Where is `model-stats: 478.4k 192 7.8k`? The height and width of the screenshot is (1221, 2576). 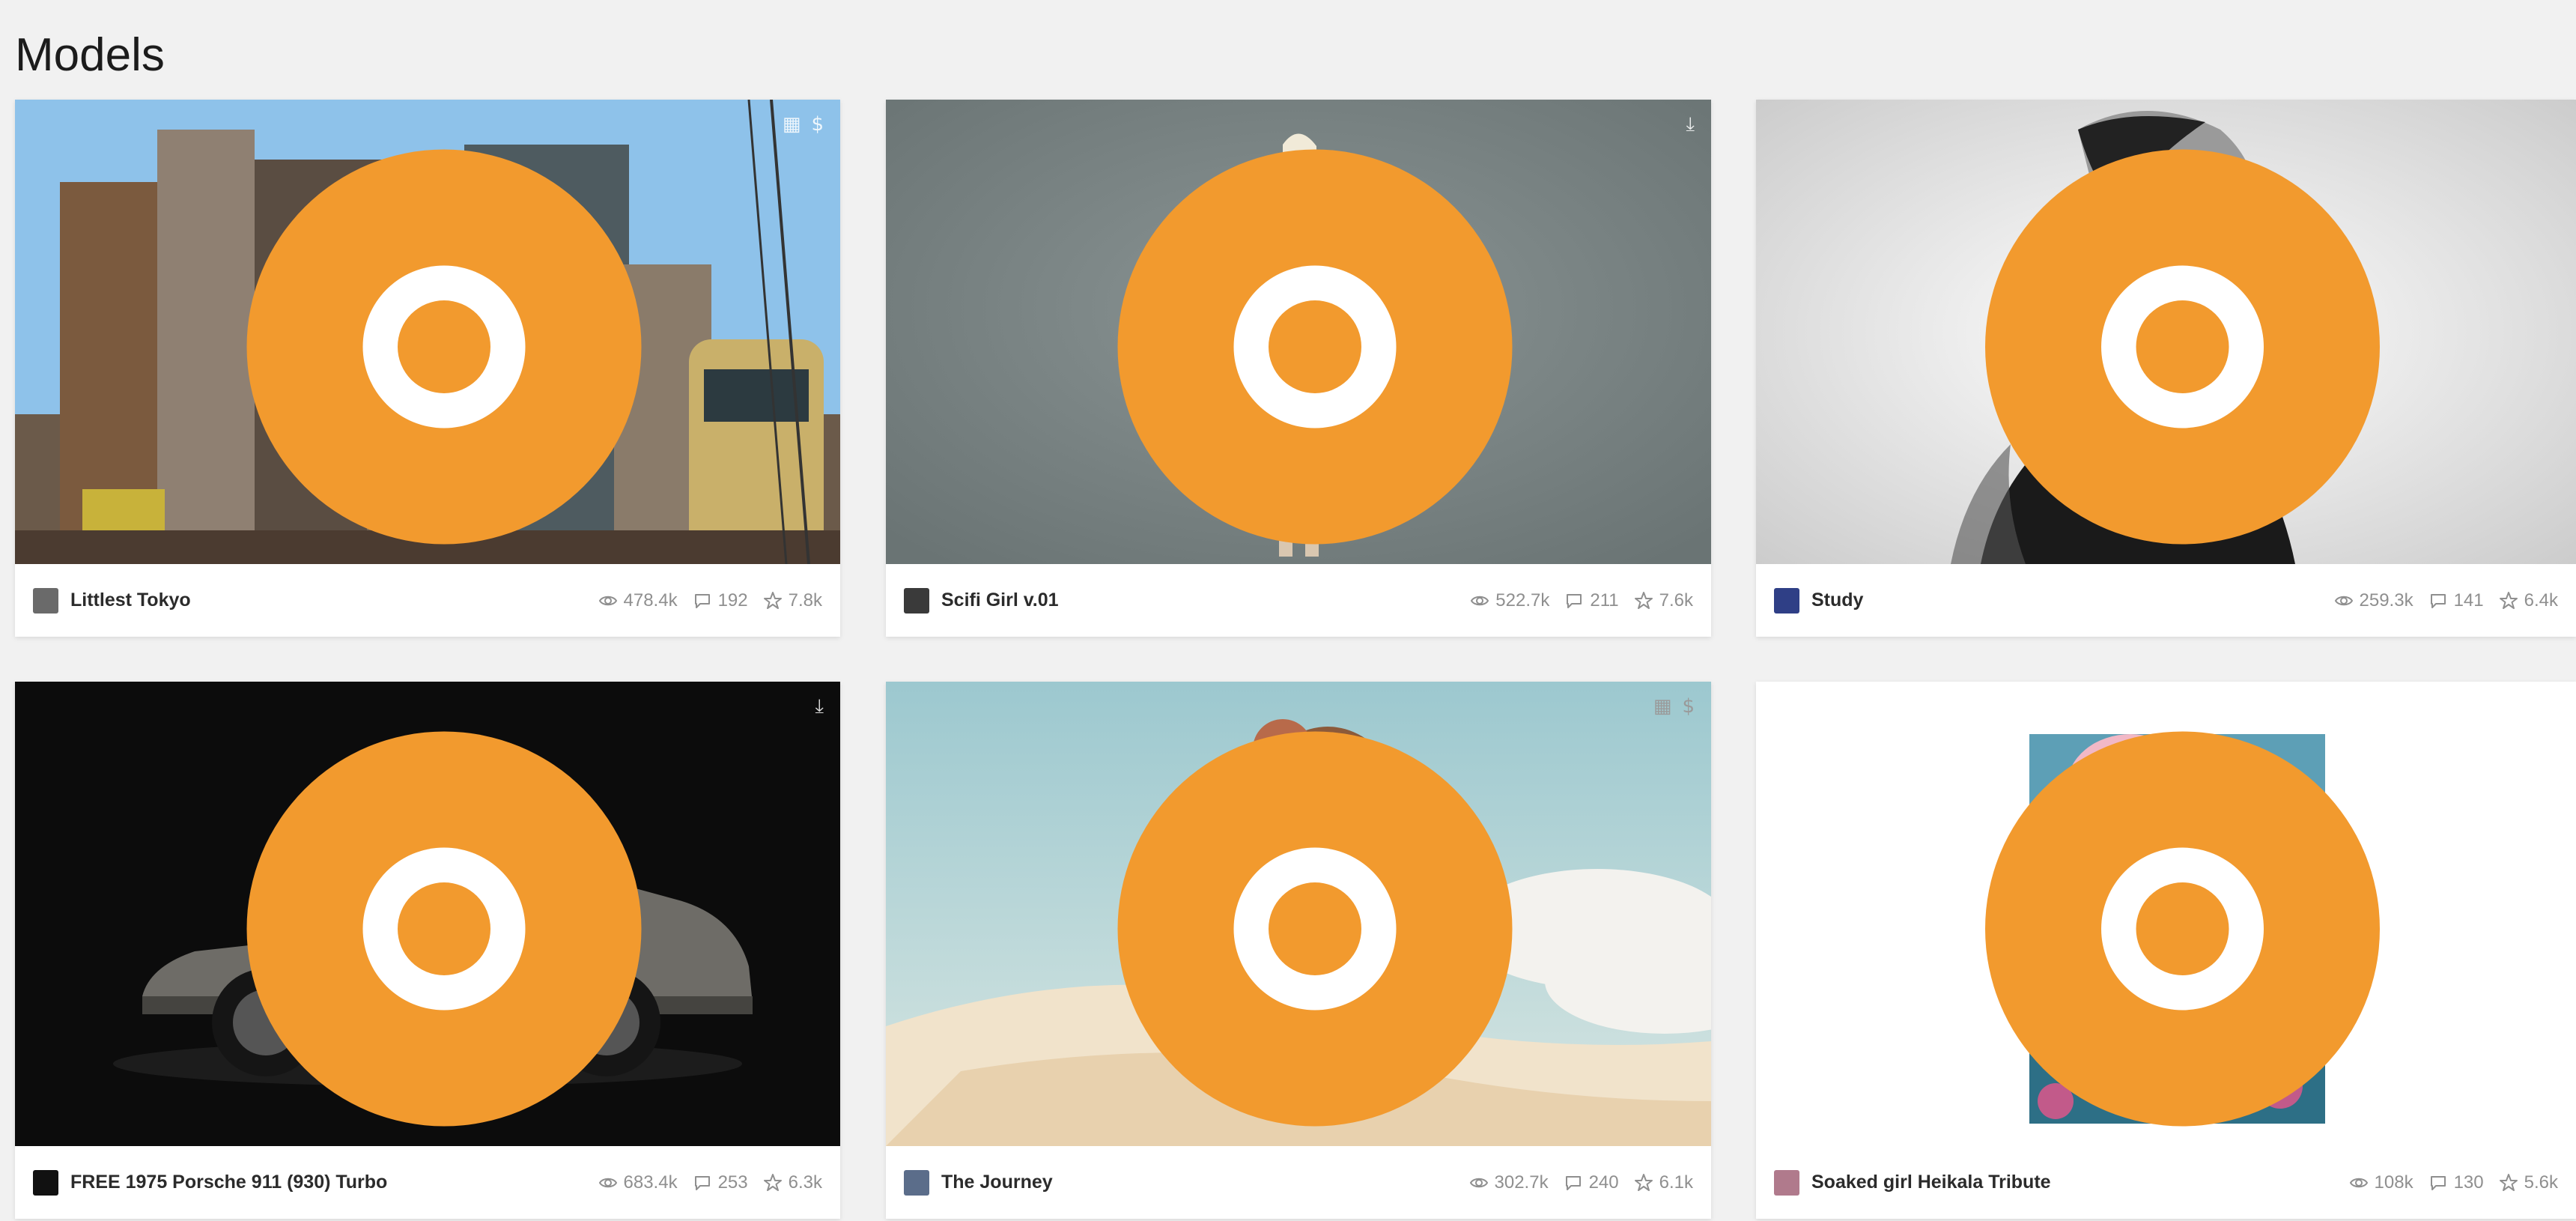
model-stats: 478.4k 192 7.8k is located at coordinates (710, 600).